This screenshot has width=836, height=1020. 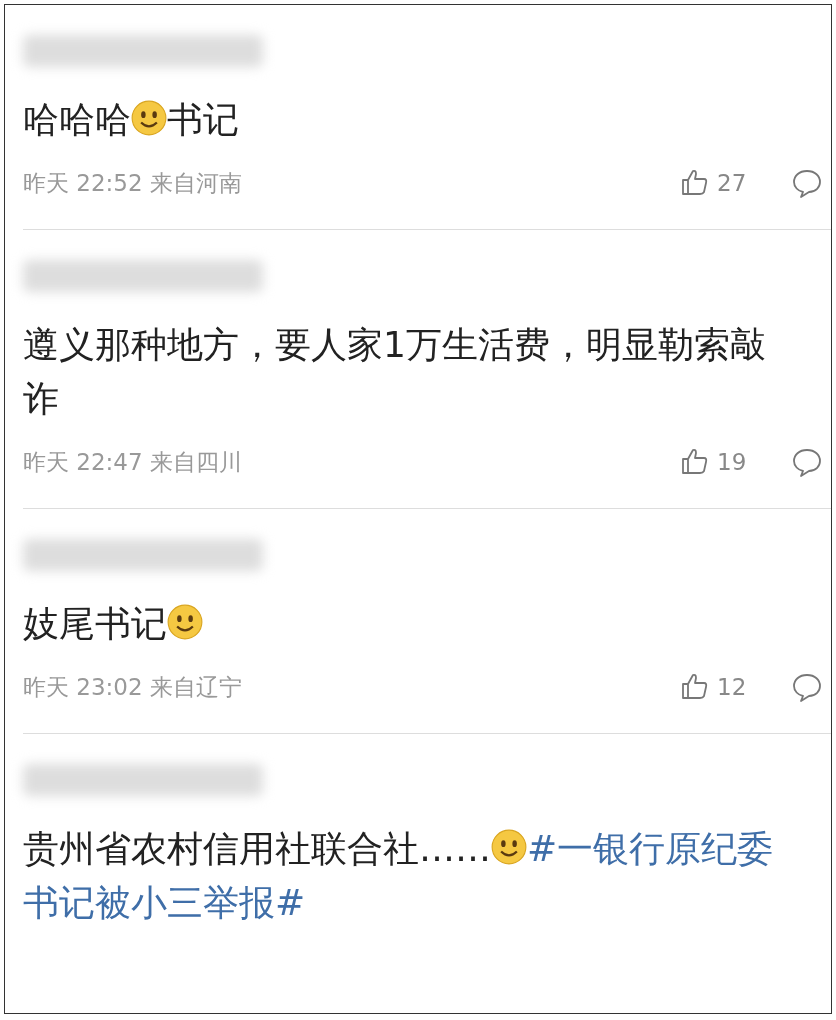 I want to click on comment-text: 哈哈哈 书记, so click(x=131, y=120).